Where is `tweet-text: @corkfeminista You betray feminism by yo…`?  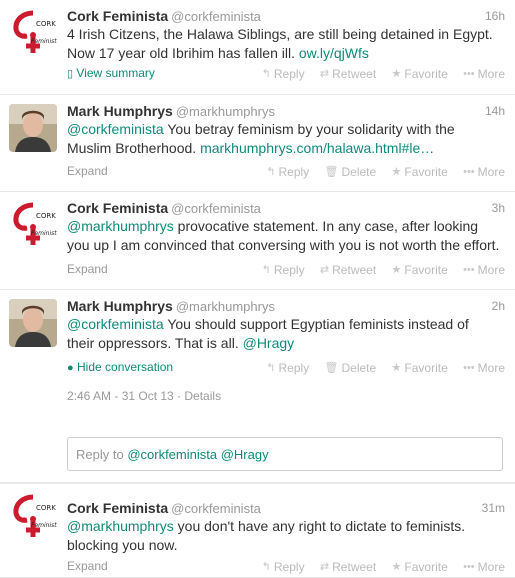 tweet-text: @corkfeminista You betray feminism by yo… is located at coordinates (261, 138).